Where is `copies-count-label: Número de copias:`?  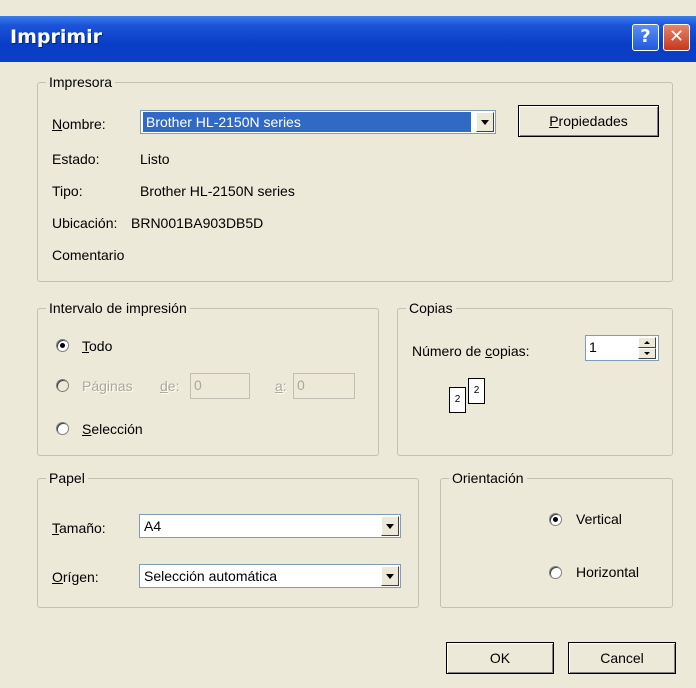
copies-count-label: Número de copias: is located at coordinates (471, 351).